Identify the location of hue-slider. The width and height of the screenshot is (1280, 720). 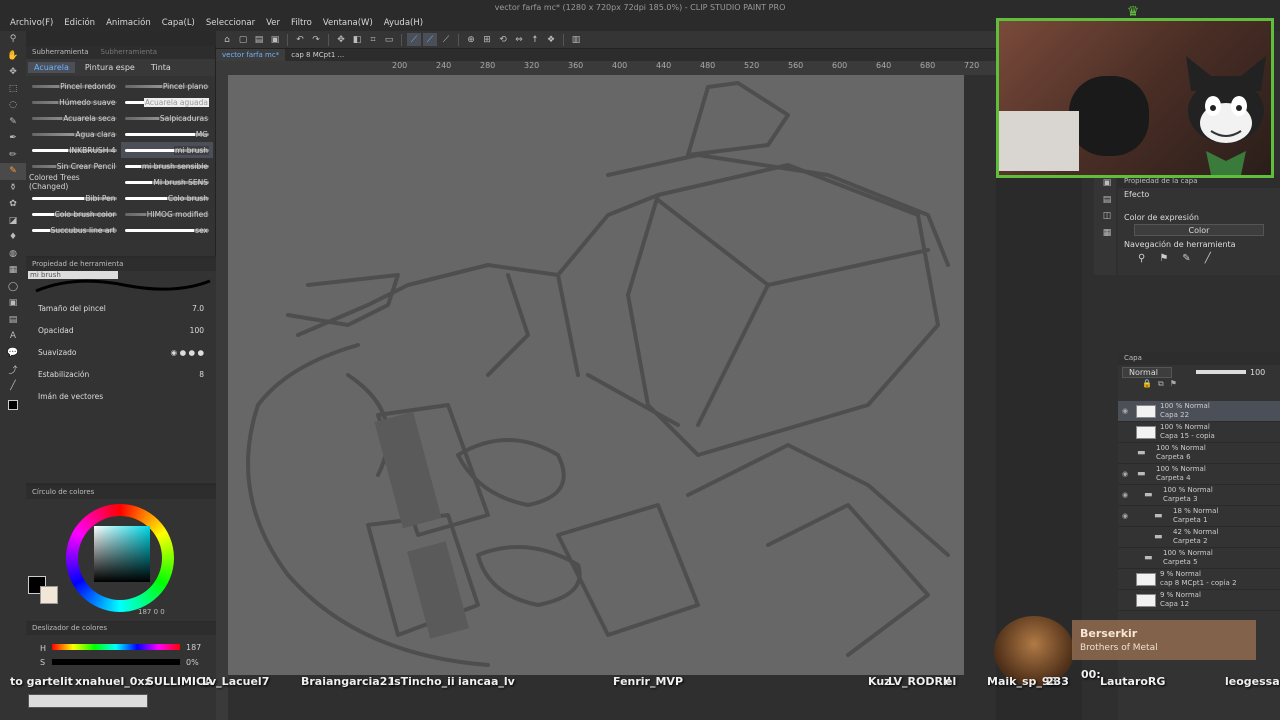
(116, 647).